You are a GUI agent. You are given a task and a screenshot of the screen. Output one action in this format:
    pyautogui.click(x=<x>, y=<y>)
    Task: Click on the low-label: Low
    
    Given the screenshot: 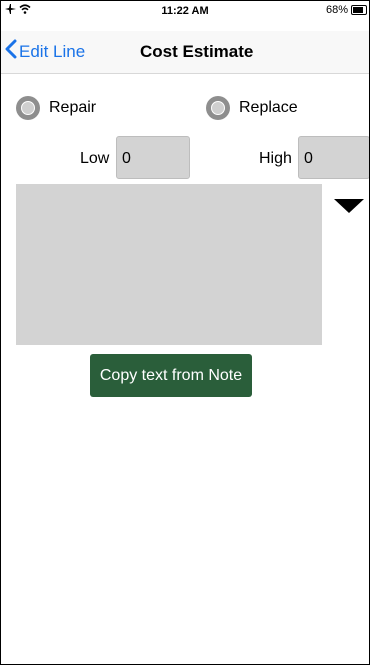 What is the action you would take?
    pyautogui.click(x=95, y=158)
    